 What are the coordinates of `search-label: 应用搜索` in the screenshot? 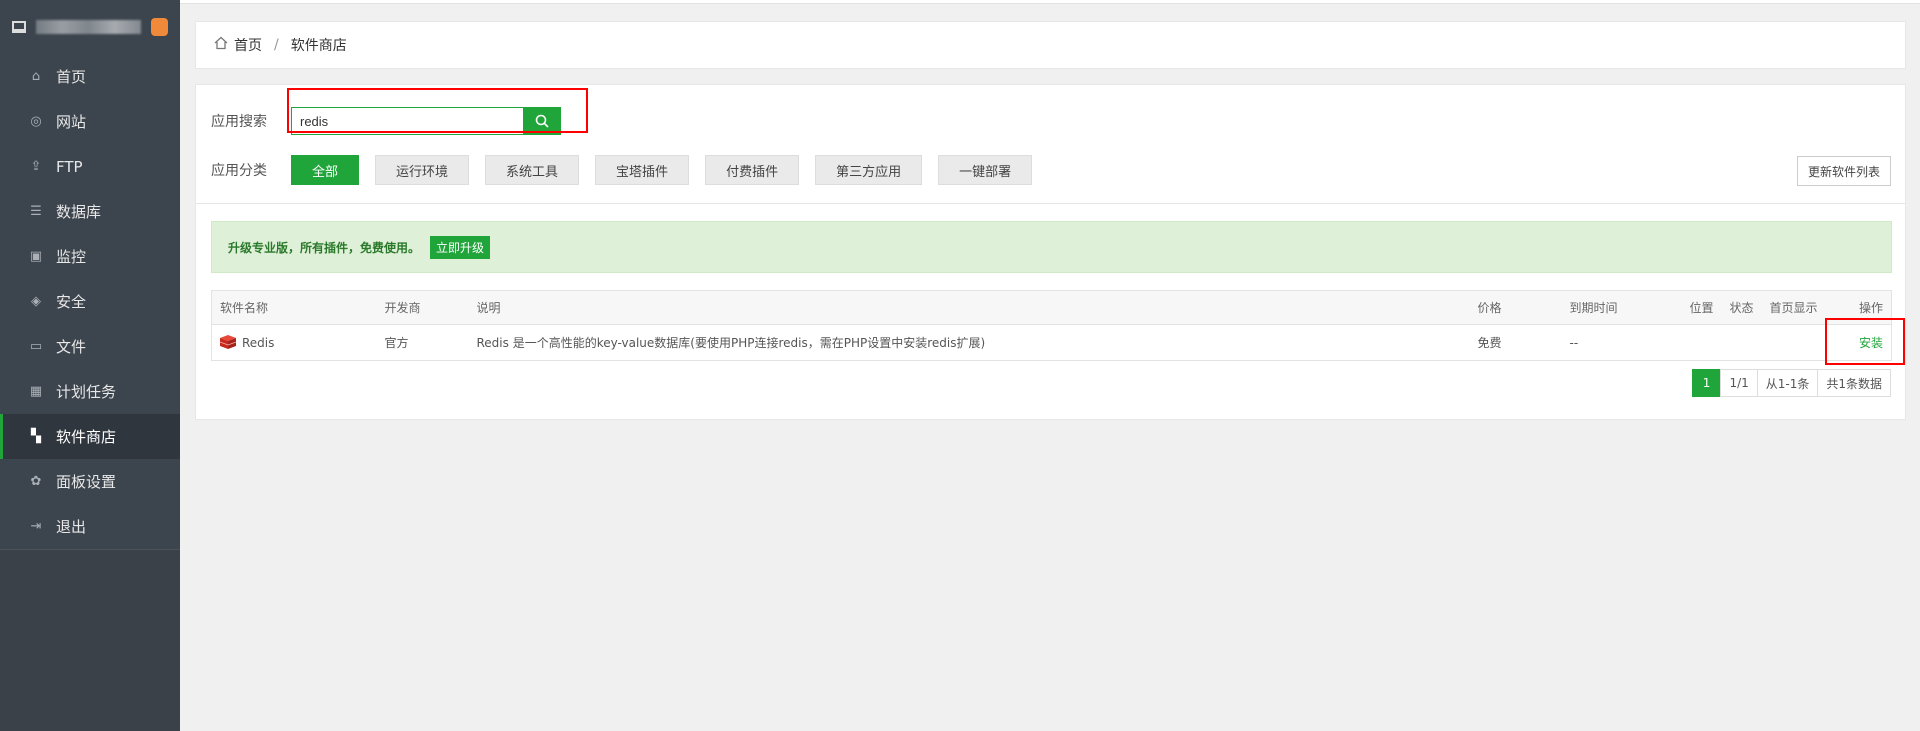 It's located at (239, 122).